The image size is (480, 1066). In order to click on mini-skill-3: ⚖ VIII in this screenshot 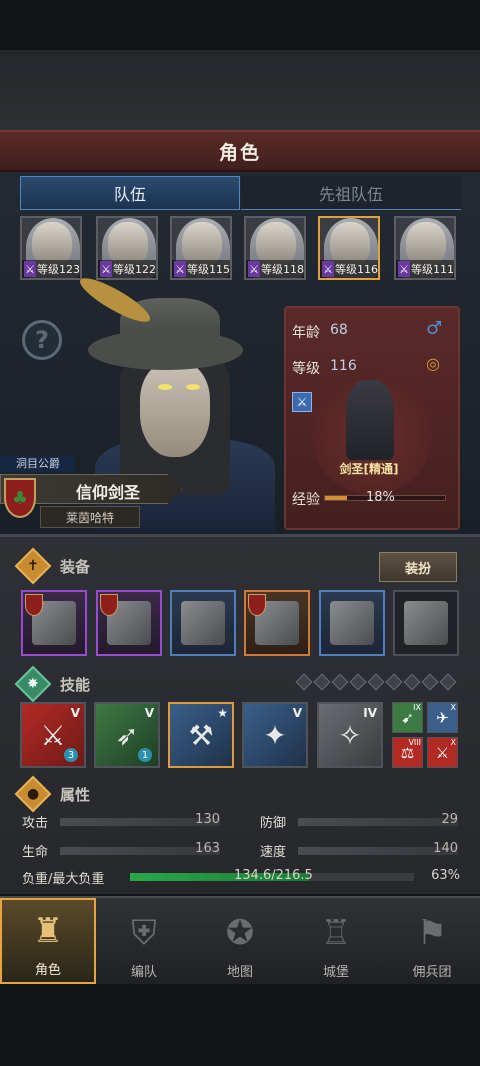, I will do `click(407, 752)`.